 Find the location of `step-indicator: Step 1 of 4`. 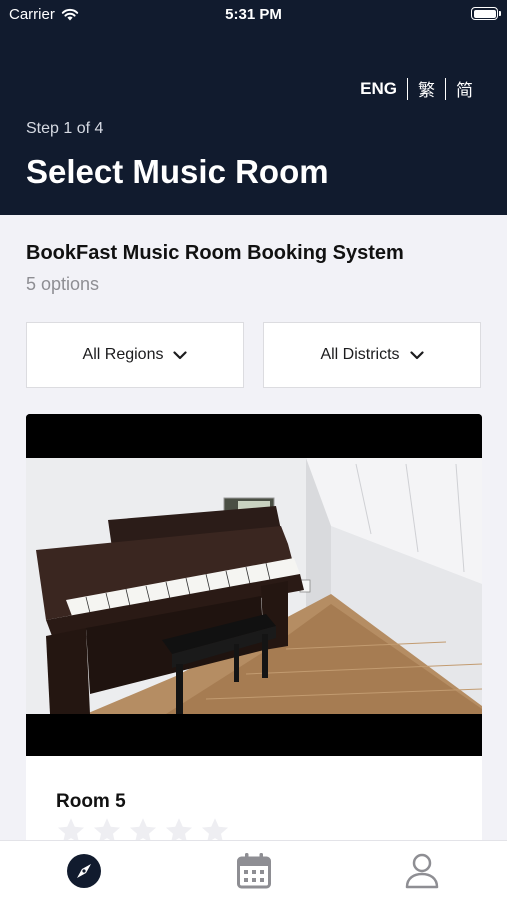

step-indicator: Step 1 of 4 is located at coordinates (65, 128).